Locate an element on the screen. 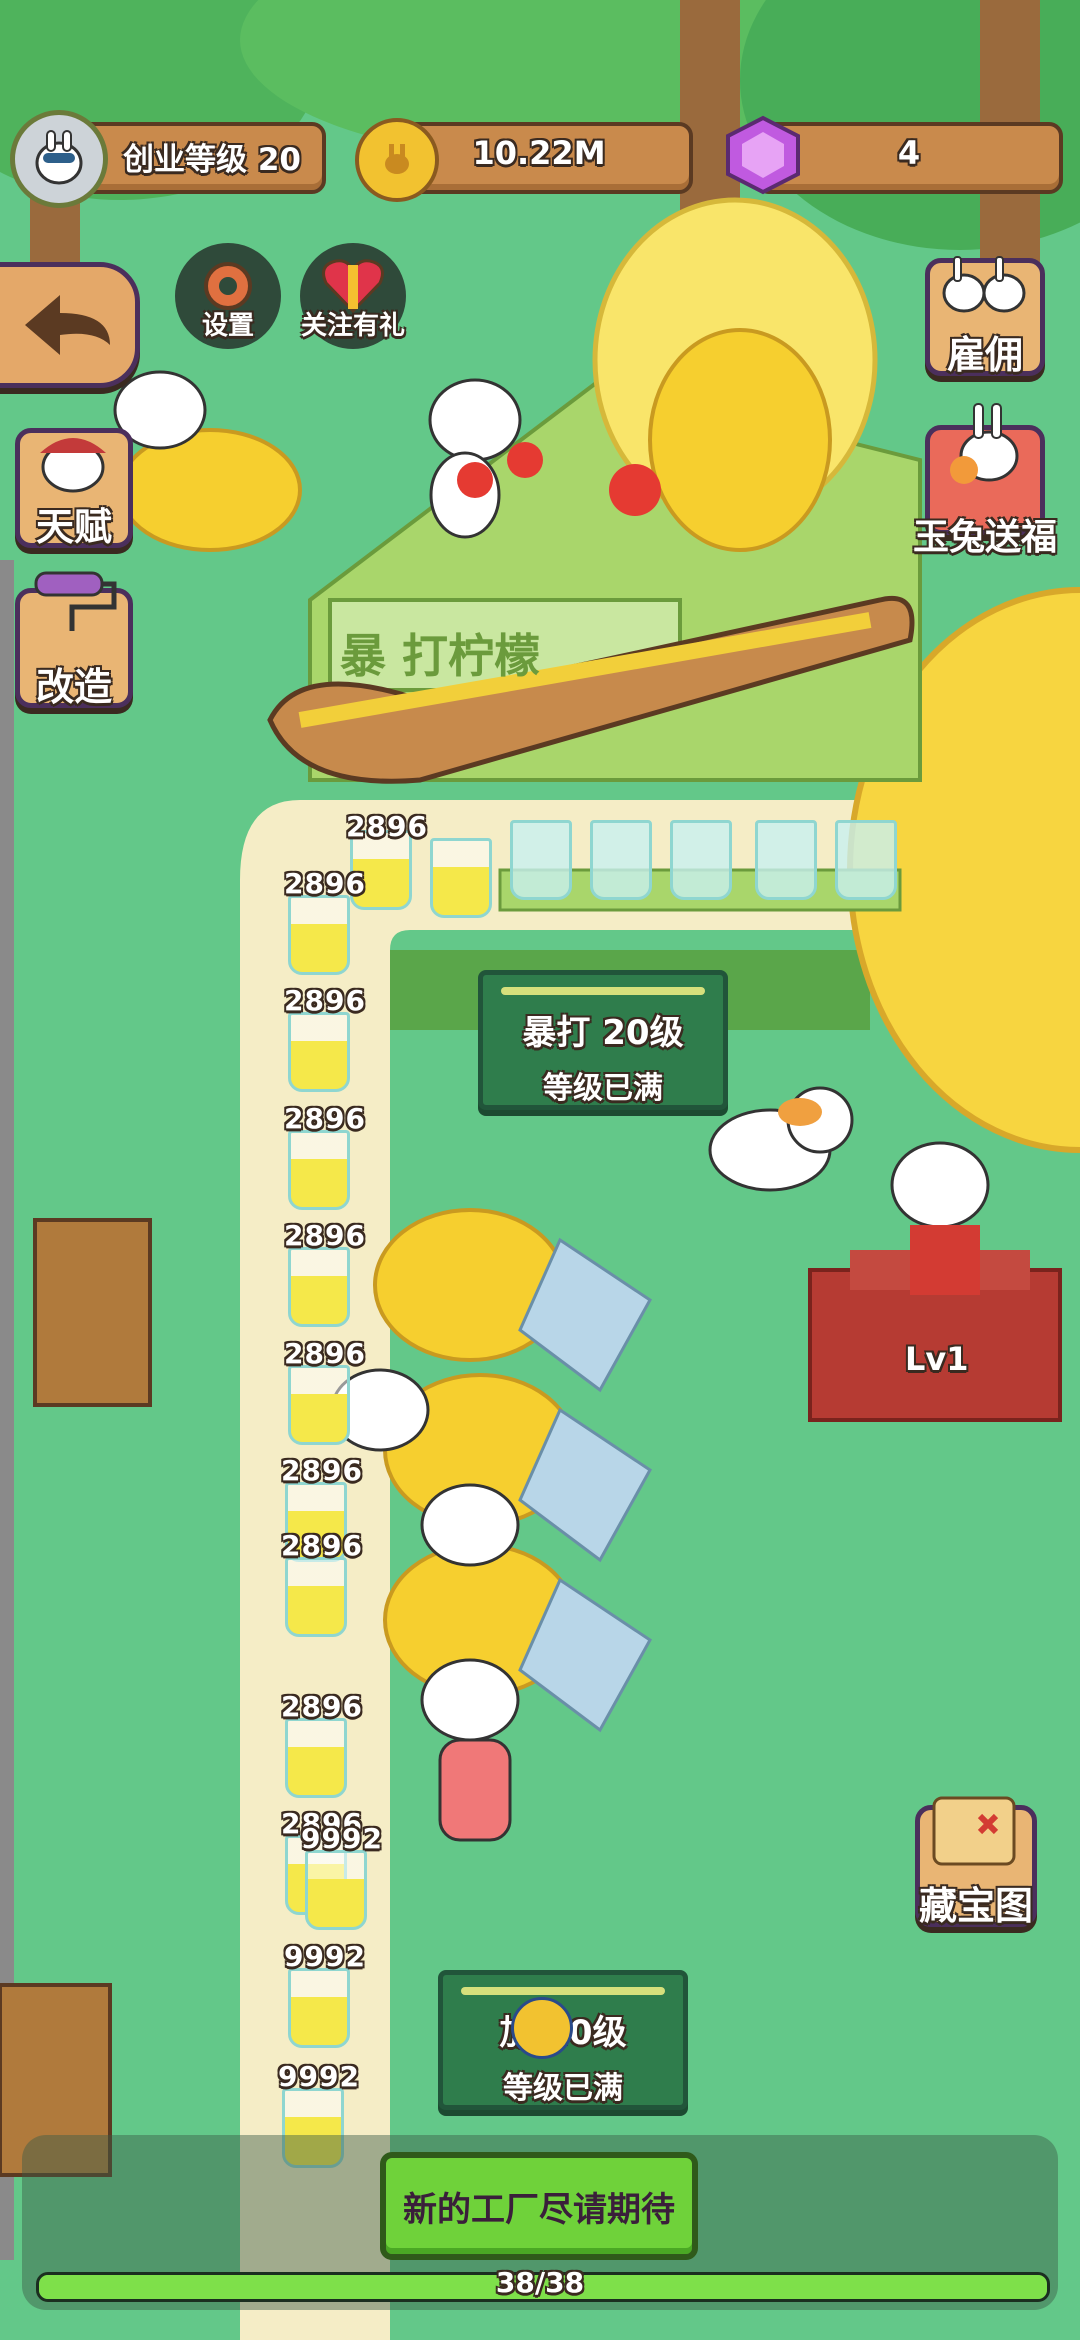 The image size is (1080, 2340). treasure-map-label: 藏宝图 is located at coordinates (975, 1906).